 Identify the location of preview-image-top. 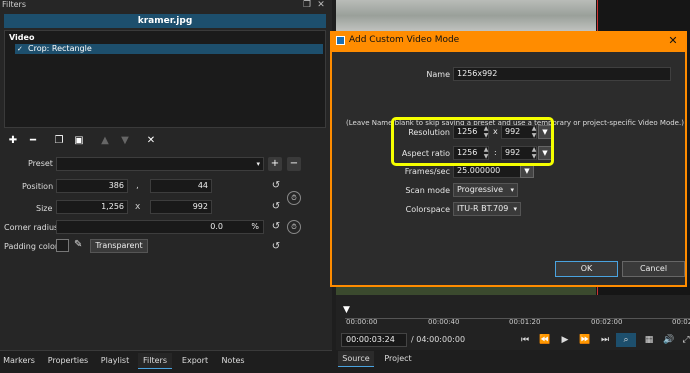
(466, 15).